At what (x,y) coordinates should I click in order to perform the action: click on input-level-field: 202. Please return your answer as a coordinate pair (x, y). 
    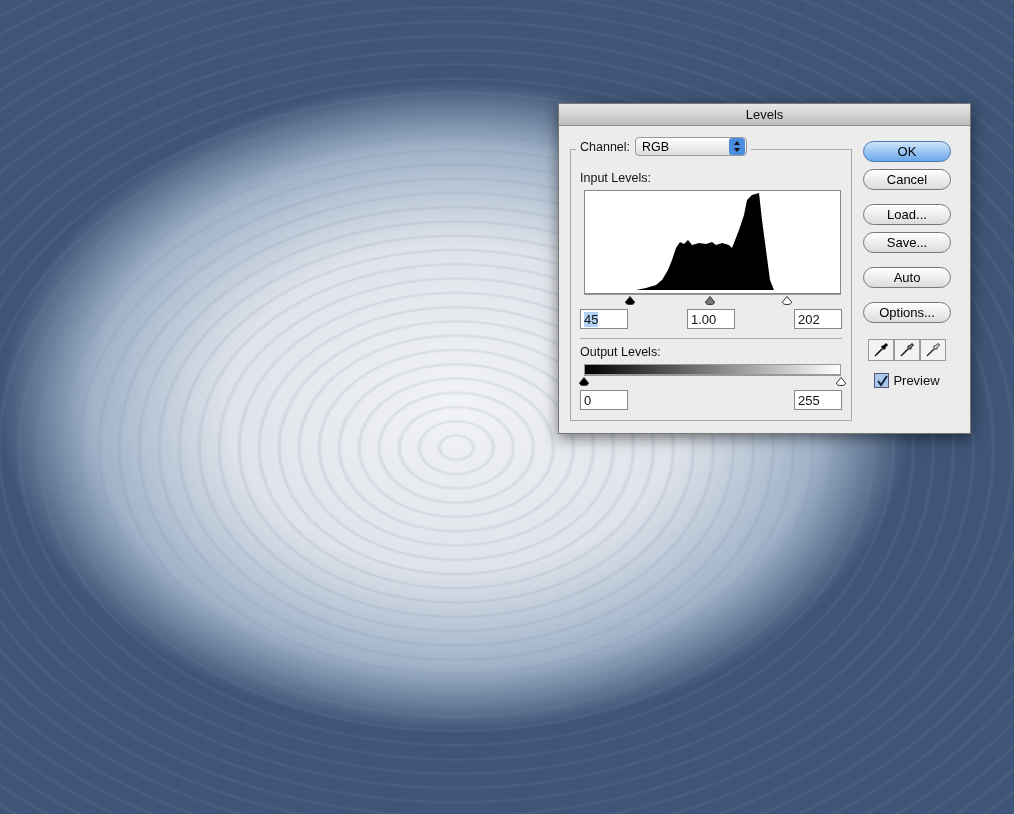
    Looking at the image, I should click on (818, 319).